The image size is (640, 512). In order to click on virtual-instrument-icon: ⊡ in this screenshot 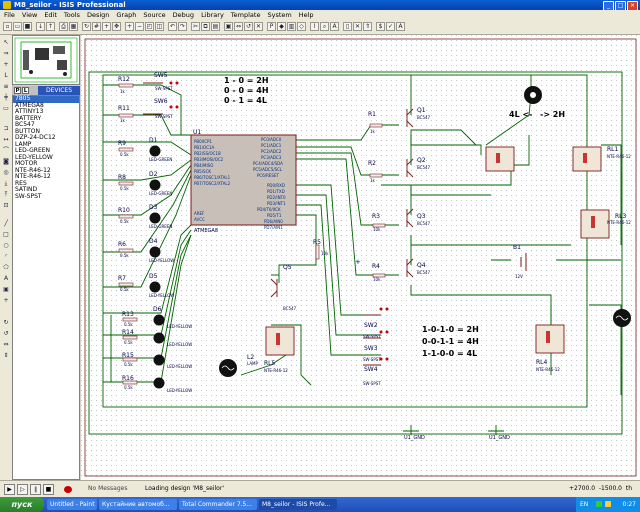, I will do `click(6, 206)`.